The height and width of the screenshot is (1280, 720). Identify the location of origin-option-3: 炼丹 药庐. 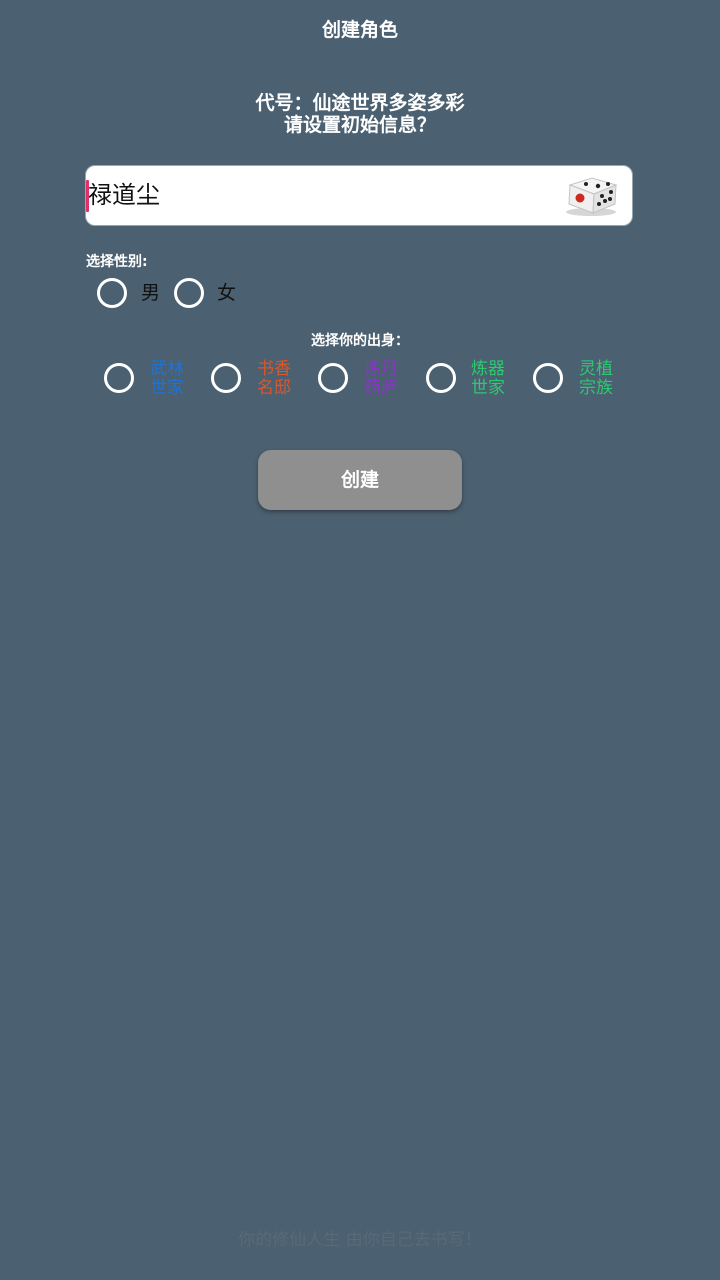
(381, 378).